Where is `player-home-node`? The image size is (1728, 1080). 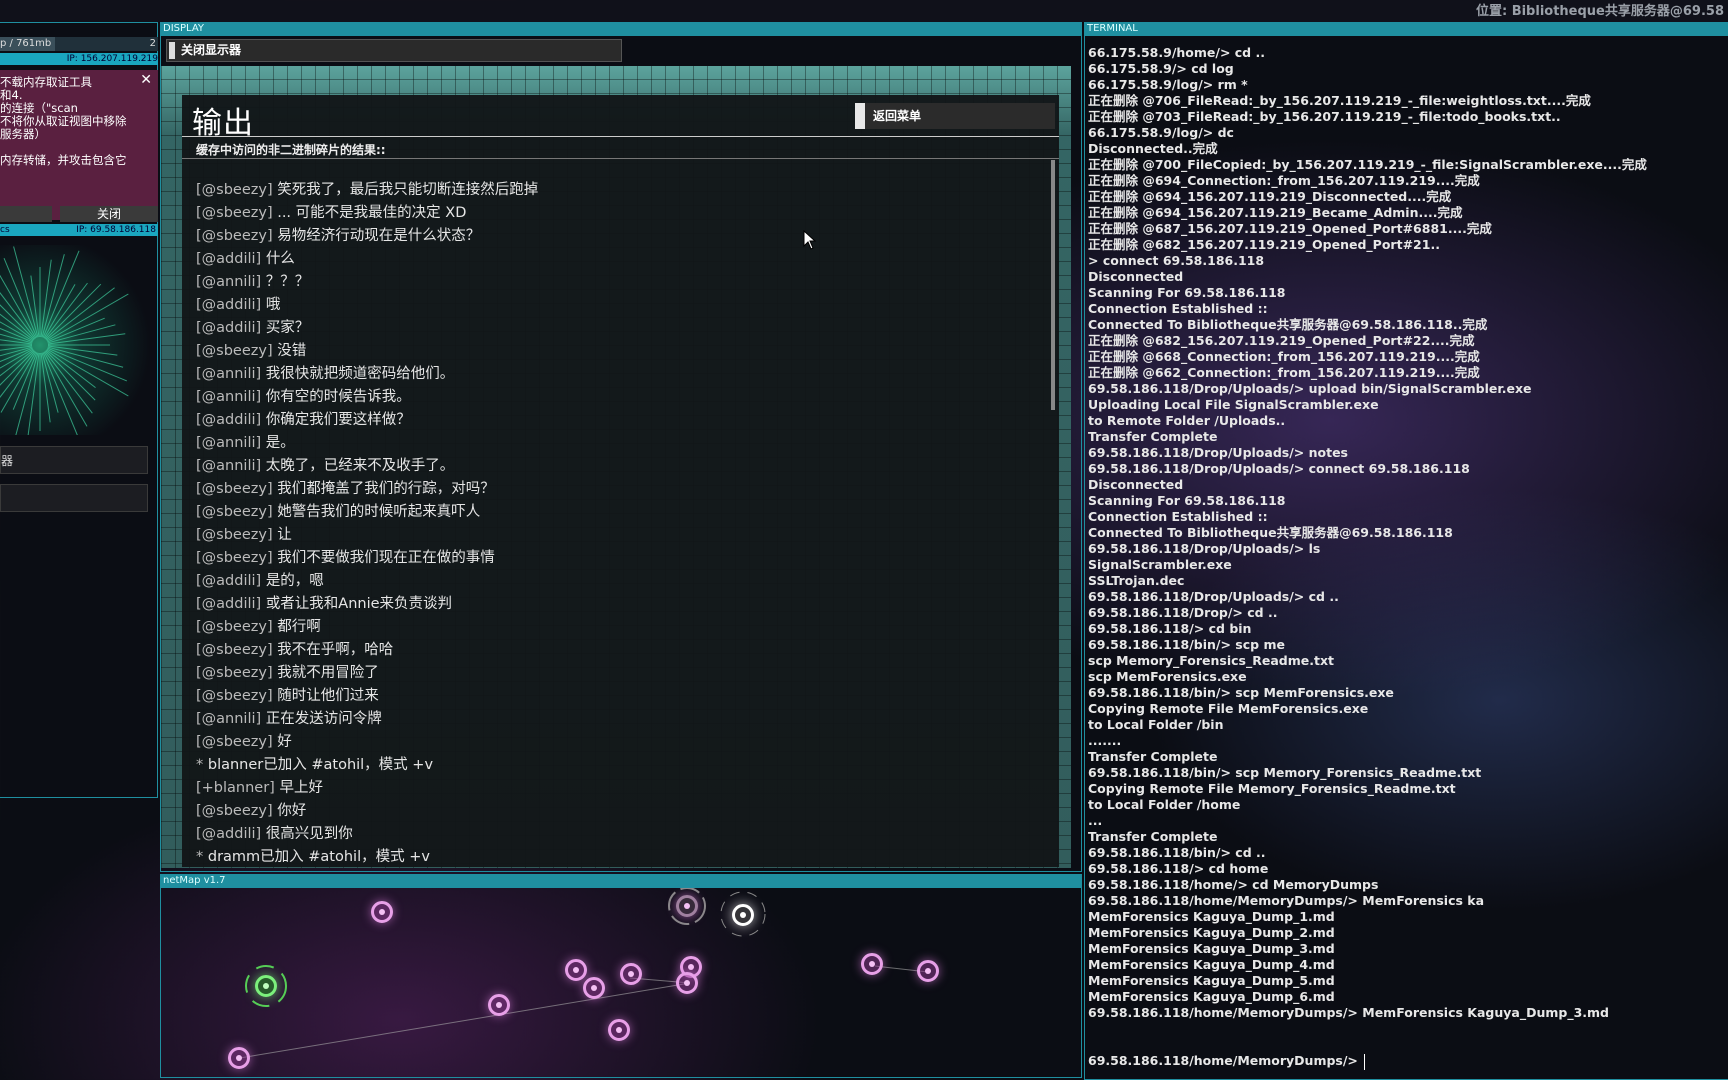
player-home-node is located at coordinates (266, 986).